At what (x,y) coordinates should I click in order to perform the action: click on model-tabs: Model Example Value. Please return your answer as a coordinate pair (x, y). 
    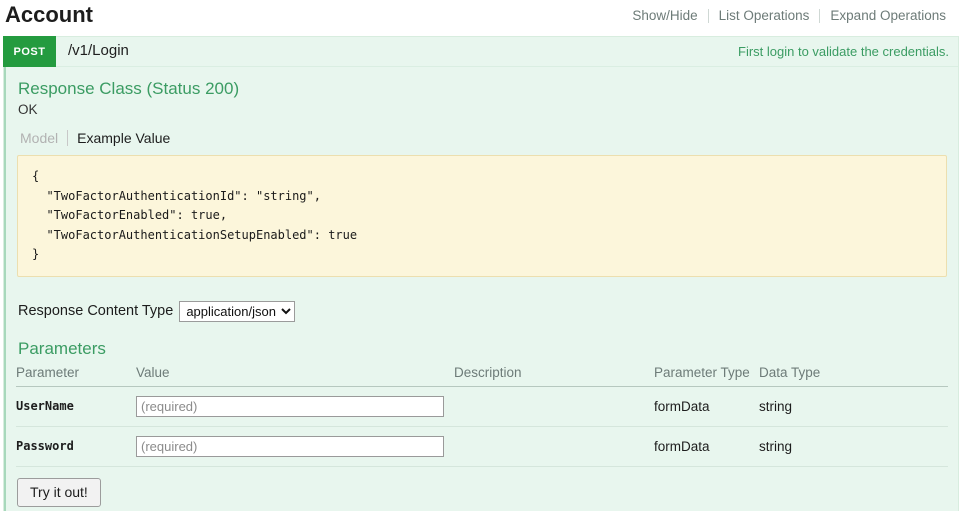
    Looking at the image, I should click on (483, 138).